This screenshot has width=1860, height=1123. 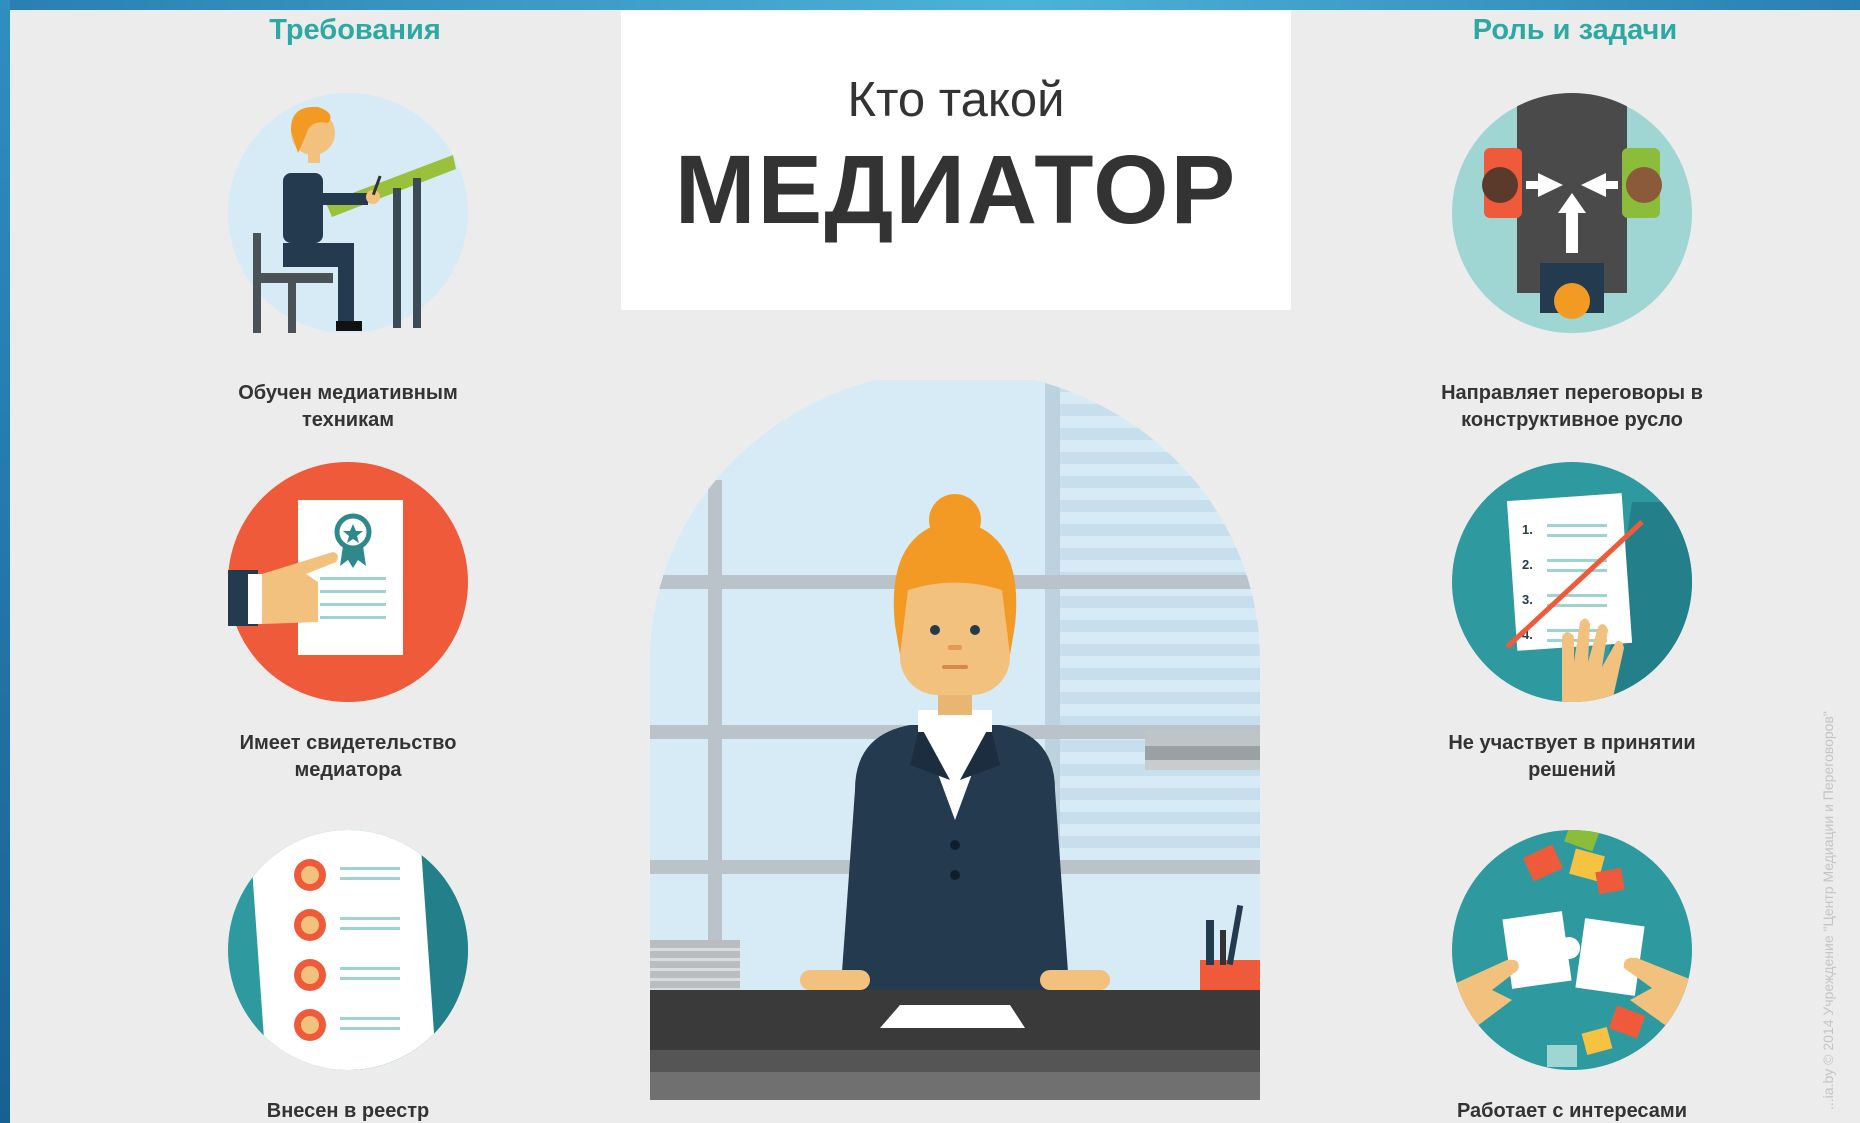 I want to click on puzzle-pieces-icon, so click(x=1572, y=950).